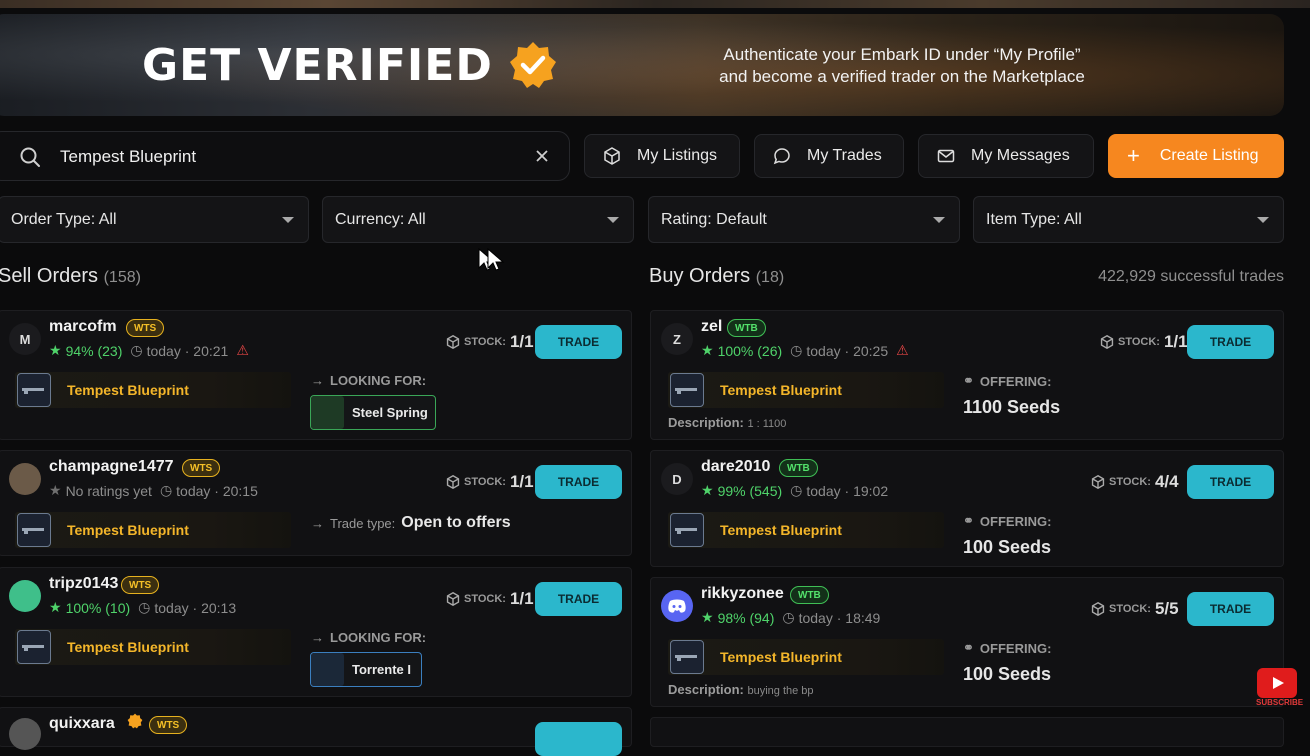 The height and width of the screenshot is (756, 1310). What do you see at coordinates (781, 156) in the screenshot?
I see `chat-bubble-icon` at bounding box center [781, 156].